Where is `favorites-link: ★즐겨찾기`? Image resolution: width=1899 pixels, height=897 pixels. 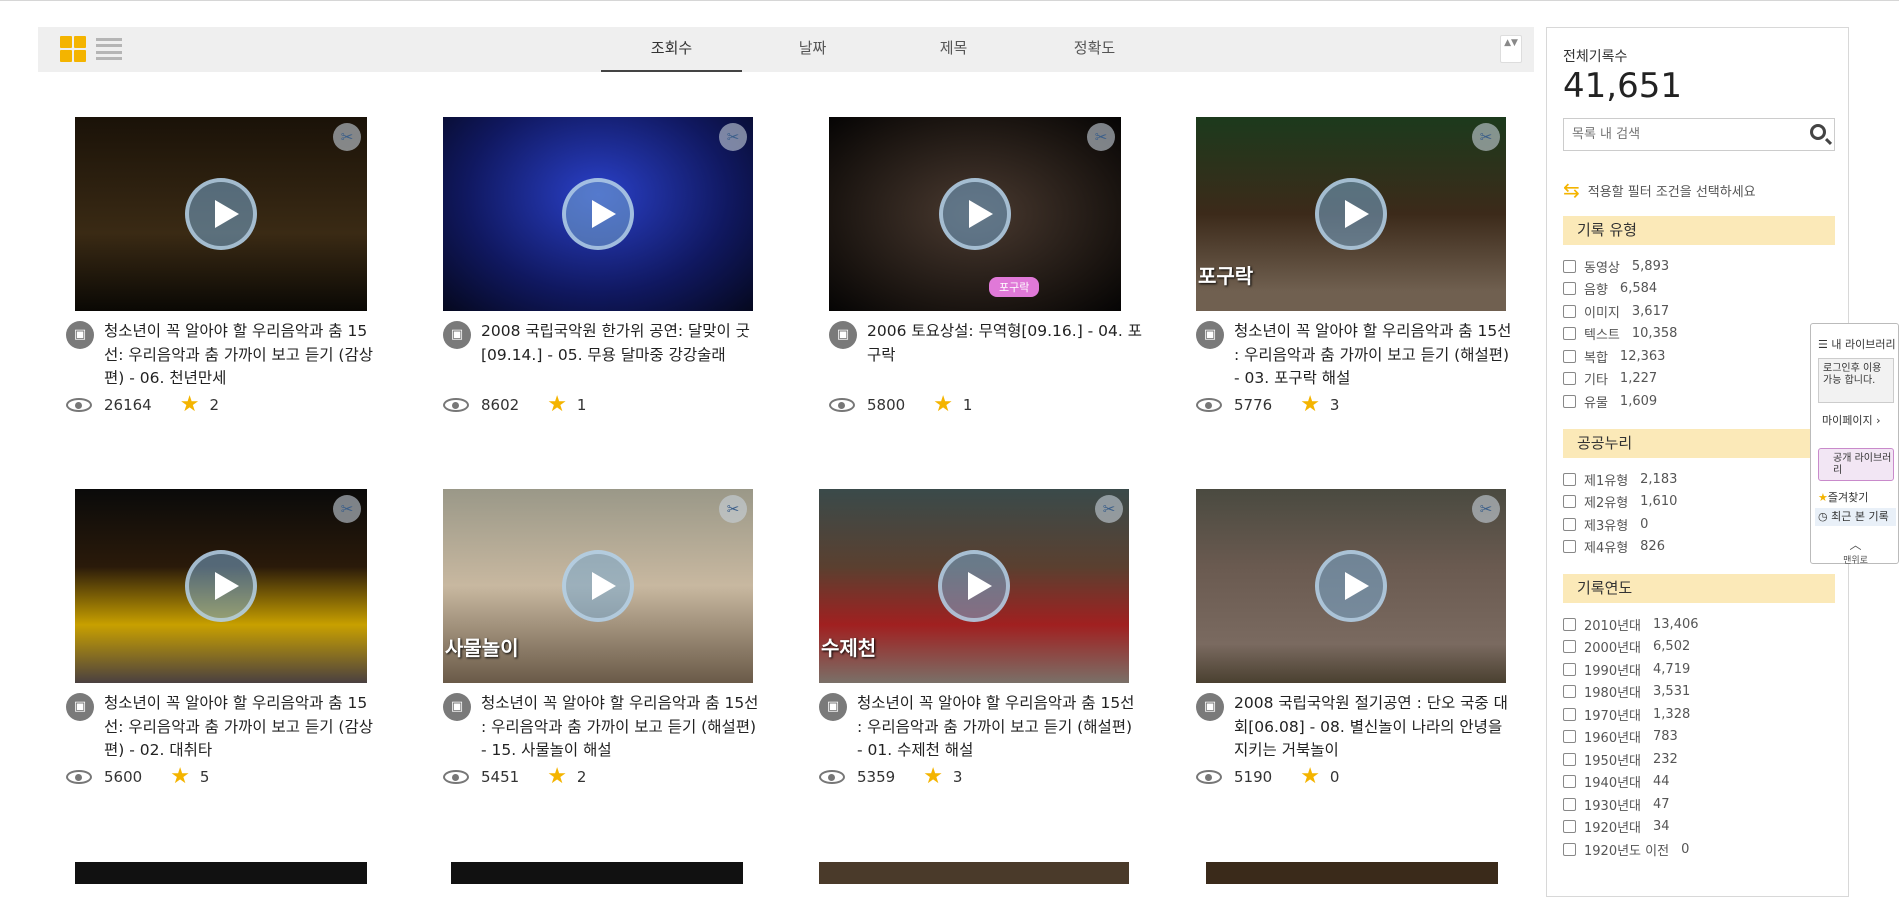
favorites-link: ★즐겨찾기 is located at coordinates (1843, 497).